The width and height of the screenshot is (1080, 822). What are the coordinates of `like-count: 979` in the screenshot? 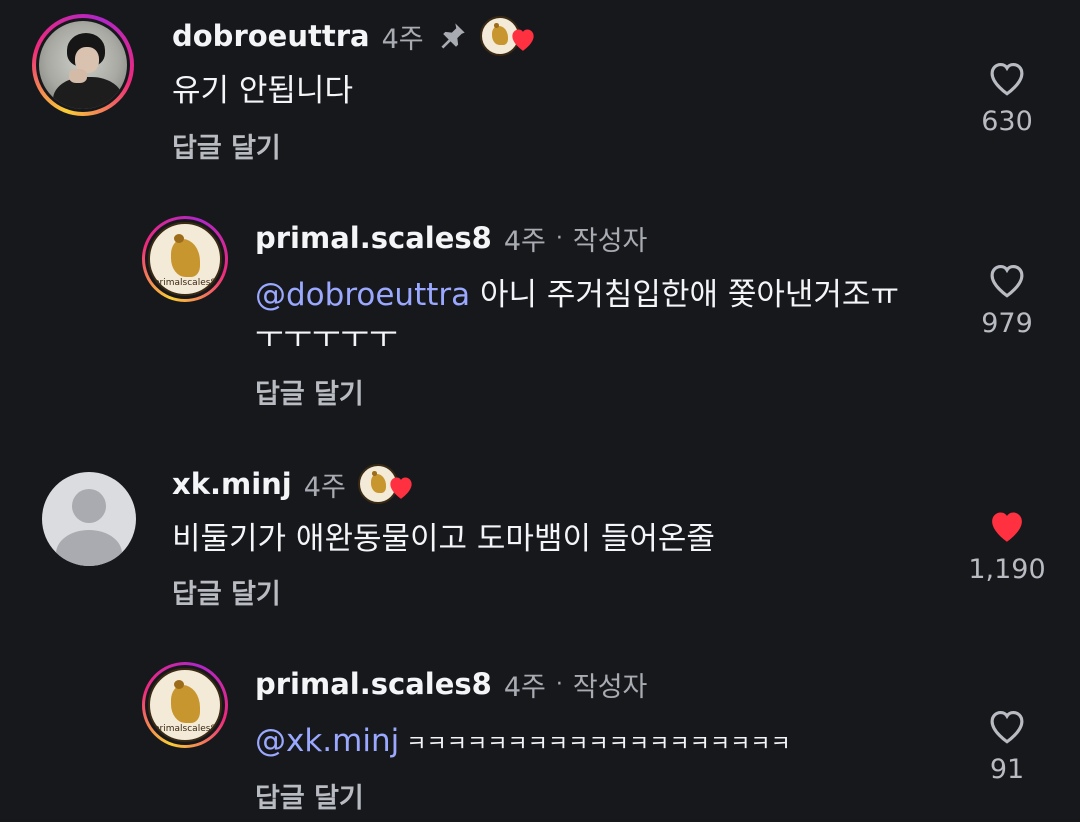 It's located at (1007, 323).